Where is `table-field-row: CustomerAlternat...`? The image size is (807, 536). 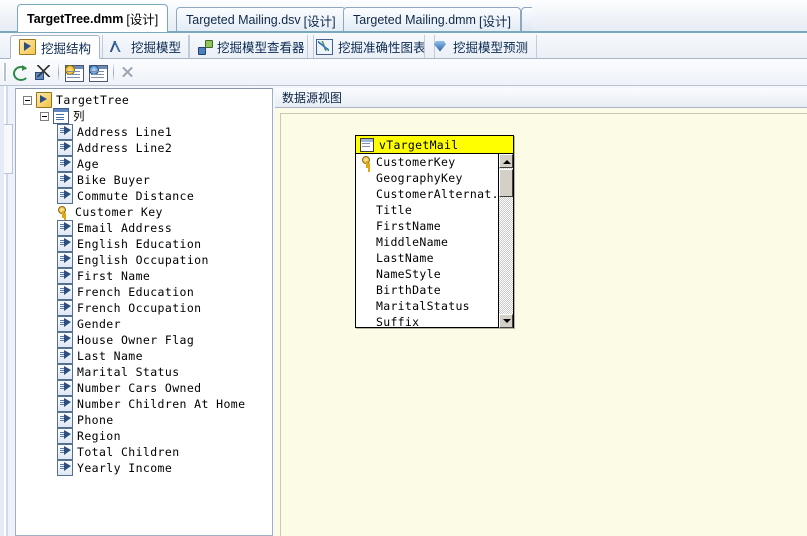 table-field-row: CustomerAlternat... is located at coordinates (434, 194).